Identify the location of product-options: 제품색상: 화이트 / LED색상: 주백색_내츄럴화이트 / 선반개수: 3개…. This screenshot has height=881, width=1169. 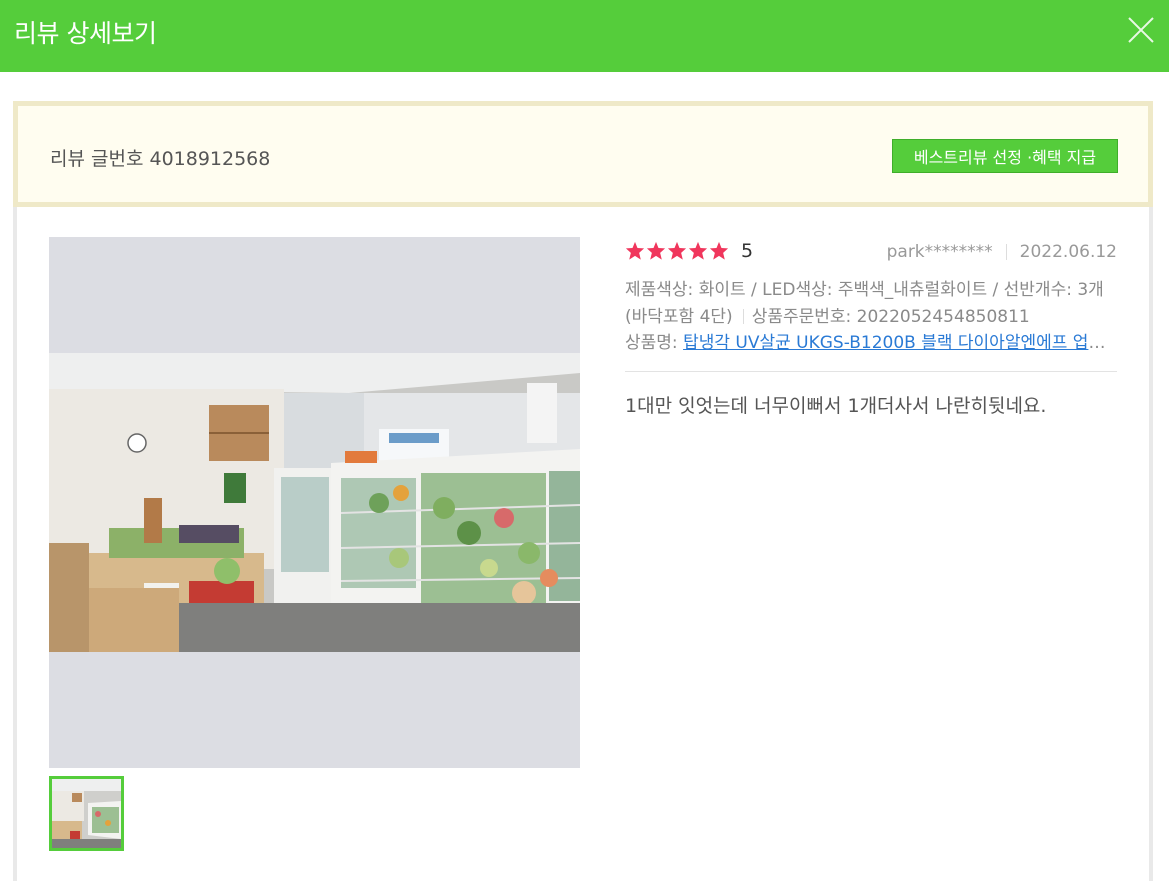
(871, 304).